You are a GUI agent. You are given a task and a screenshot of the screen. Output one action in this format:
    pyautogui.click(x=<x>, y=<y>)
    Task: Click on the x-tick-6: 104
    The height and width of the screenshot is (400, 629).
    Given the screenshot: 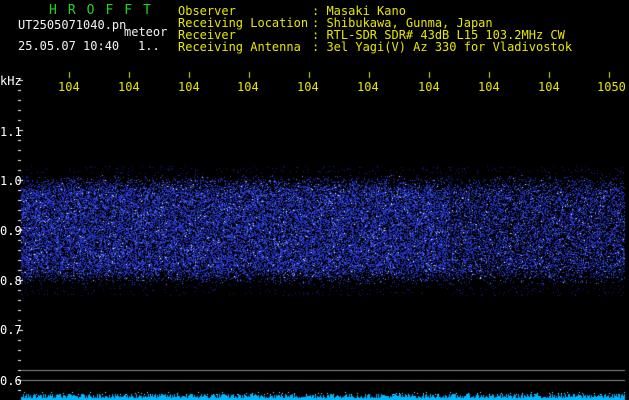 What is the action you would take?
    pyautogui.click(x=429, y=87)
    